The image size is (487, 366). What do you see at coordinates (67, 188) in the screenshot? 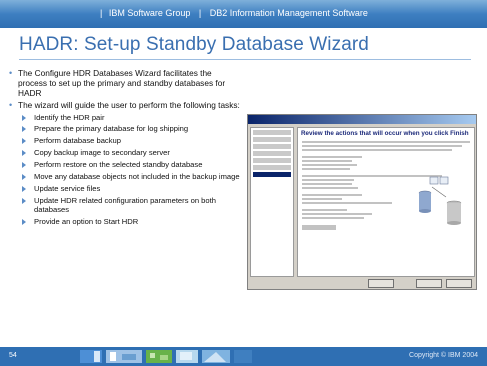
I see `sub-bullet-text: Update service files` at bounding box center [67, 188].